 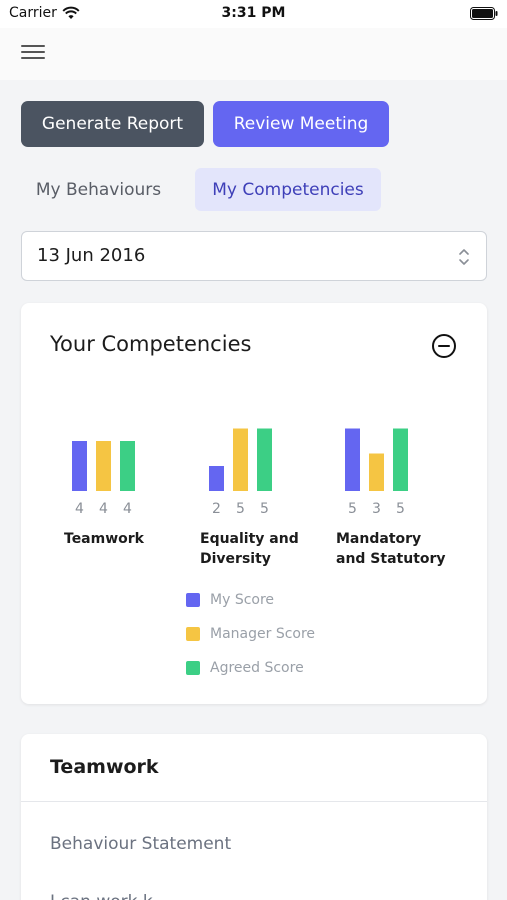 I want to click on generate-report-button: Generate Report, so click(x=112, y=124).